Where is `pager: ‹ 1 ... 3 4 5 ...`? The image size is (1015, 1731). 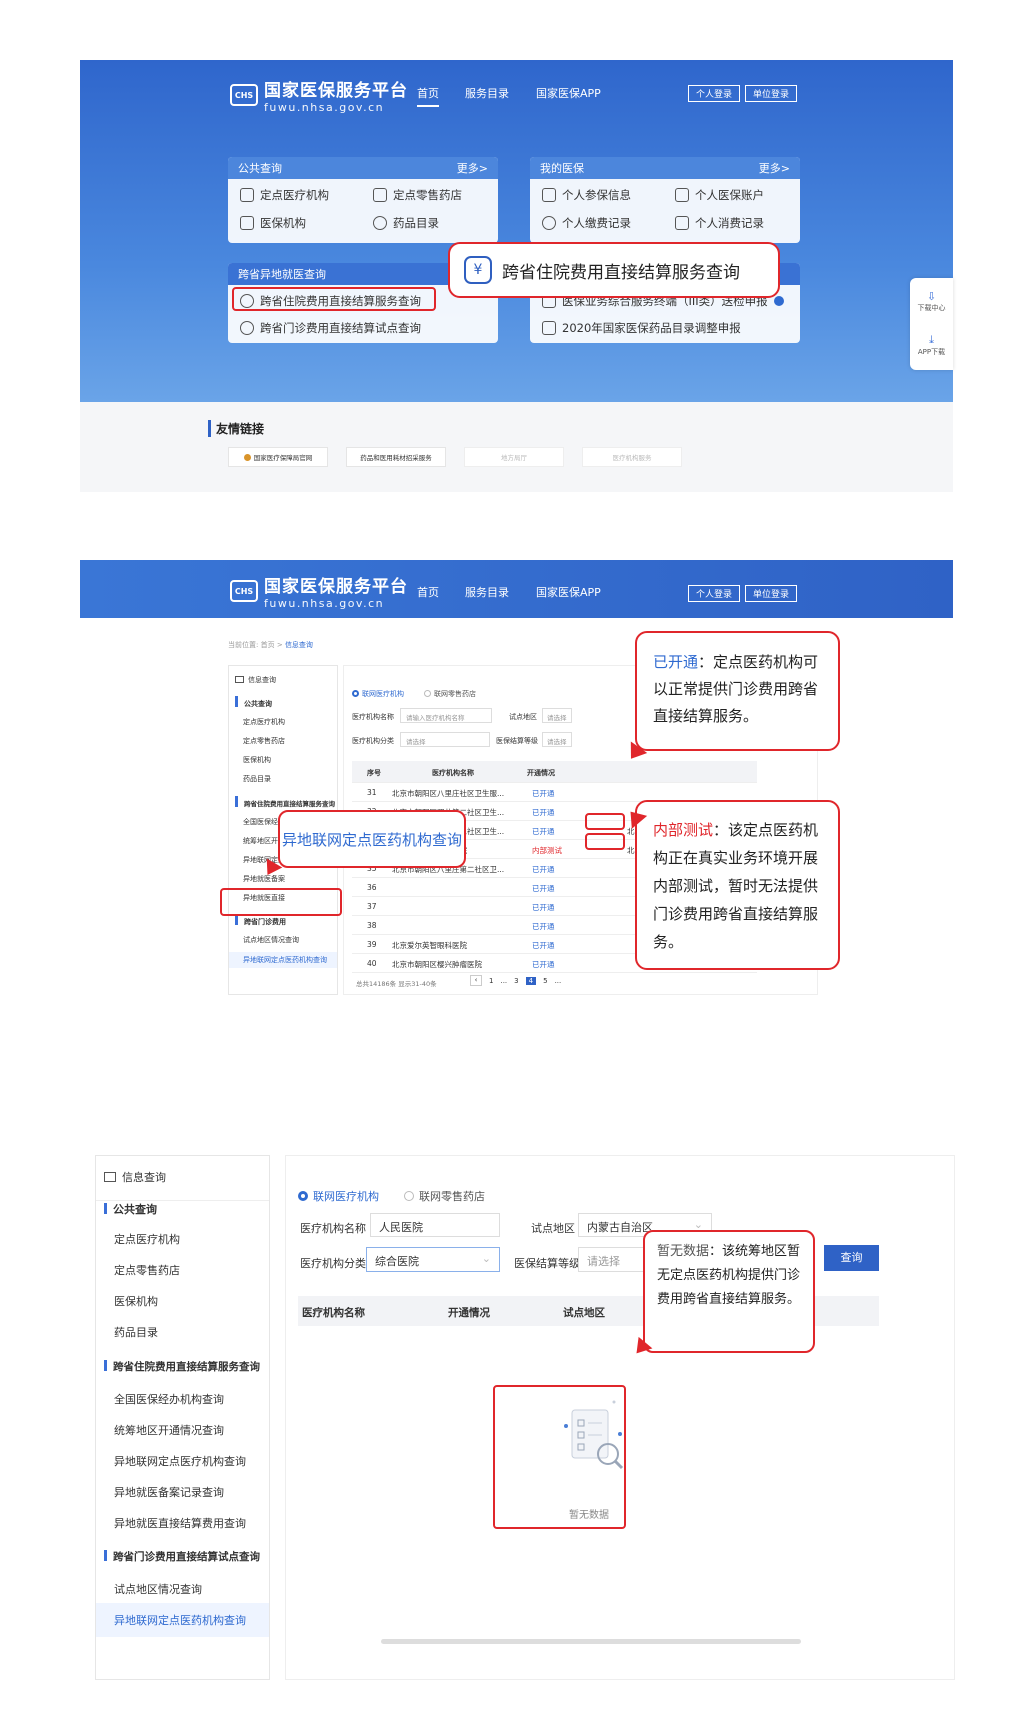
pager: ‹ 1 ... 3 4 5 ... is located at coordinates (515, 980).